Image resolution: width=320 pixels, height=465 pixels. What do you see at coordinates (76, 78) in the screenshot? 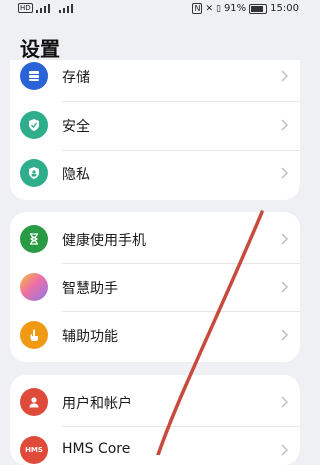
I see `settings-item-label: 存储` at bounding box center [76, 78].